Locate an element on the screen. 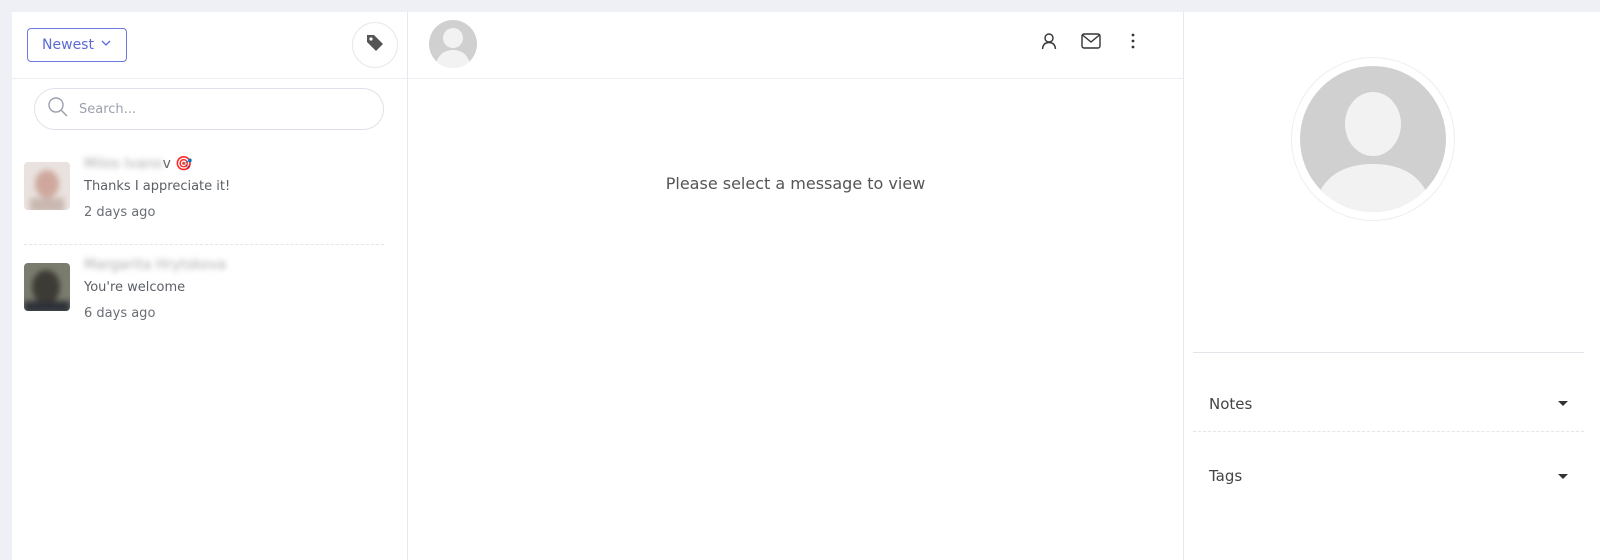  conversation-time: 6 days ago is located at coordinates (120, 313).